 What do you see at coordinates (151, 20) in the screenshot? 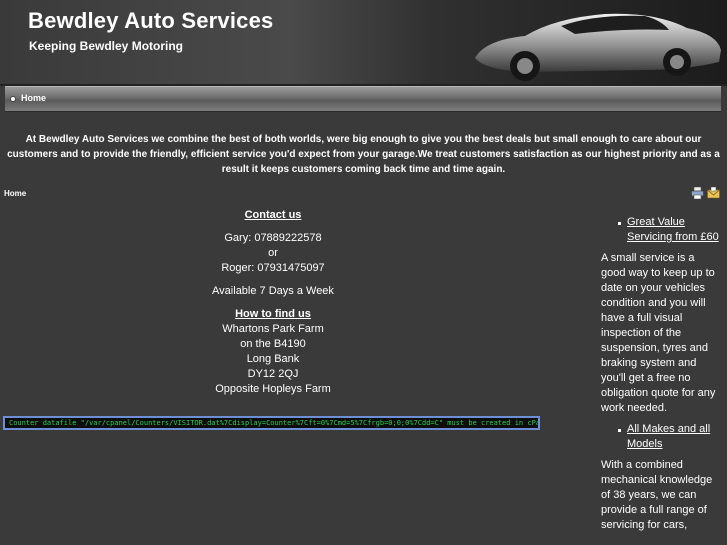
I see `site-title: Bewdley Auto Services` at bounding box center [151, 20].